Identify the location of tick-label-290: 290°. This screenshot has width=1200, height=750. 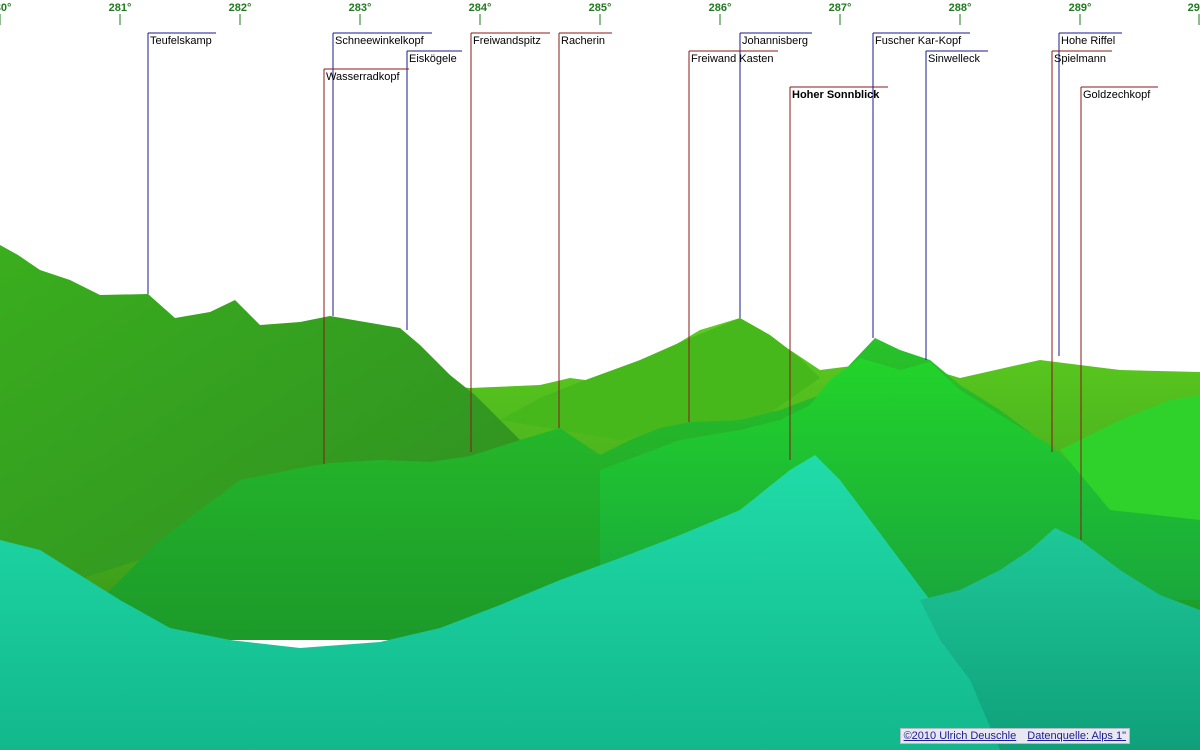
(1194, 8).